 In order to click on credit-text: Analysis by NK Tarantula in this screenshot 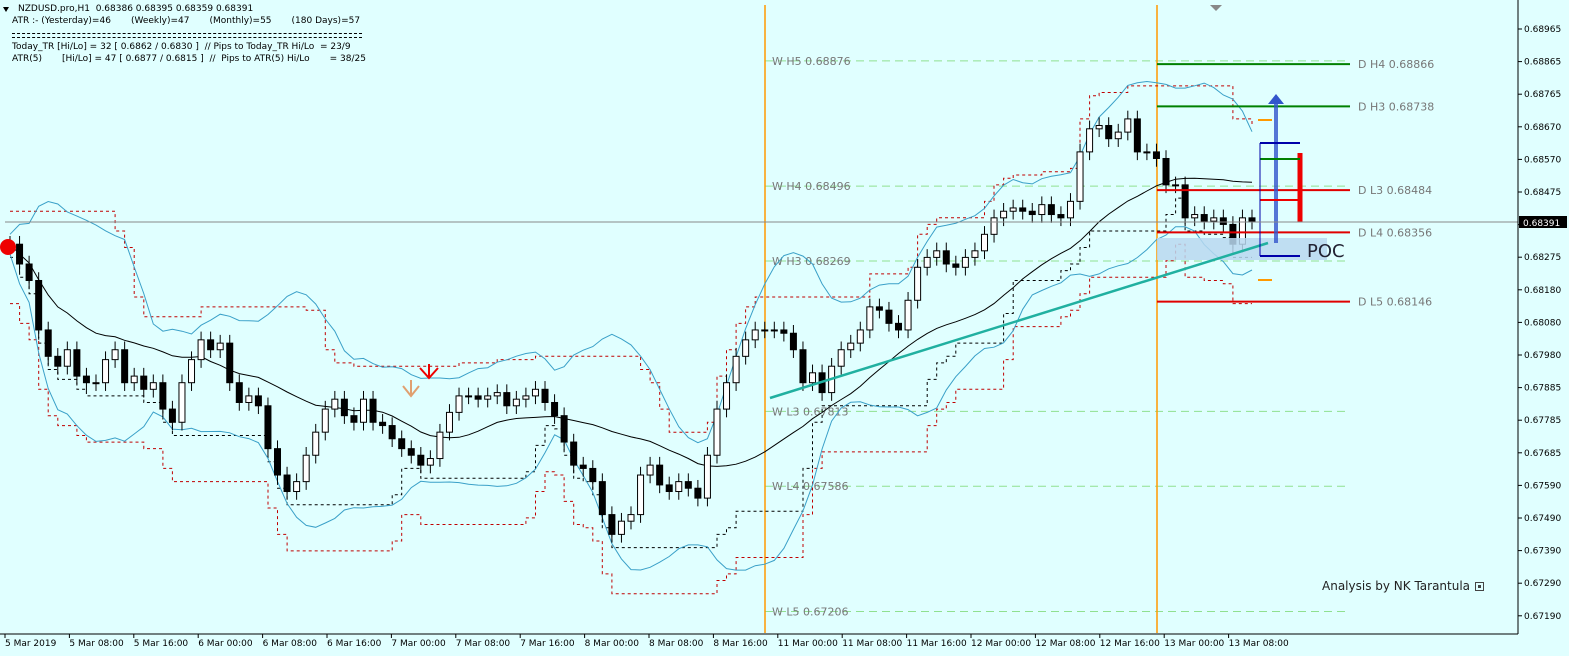, I will do `click(1403, 586)`.